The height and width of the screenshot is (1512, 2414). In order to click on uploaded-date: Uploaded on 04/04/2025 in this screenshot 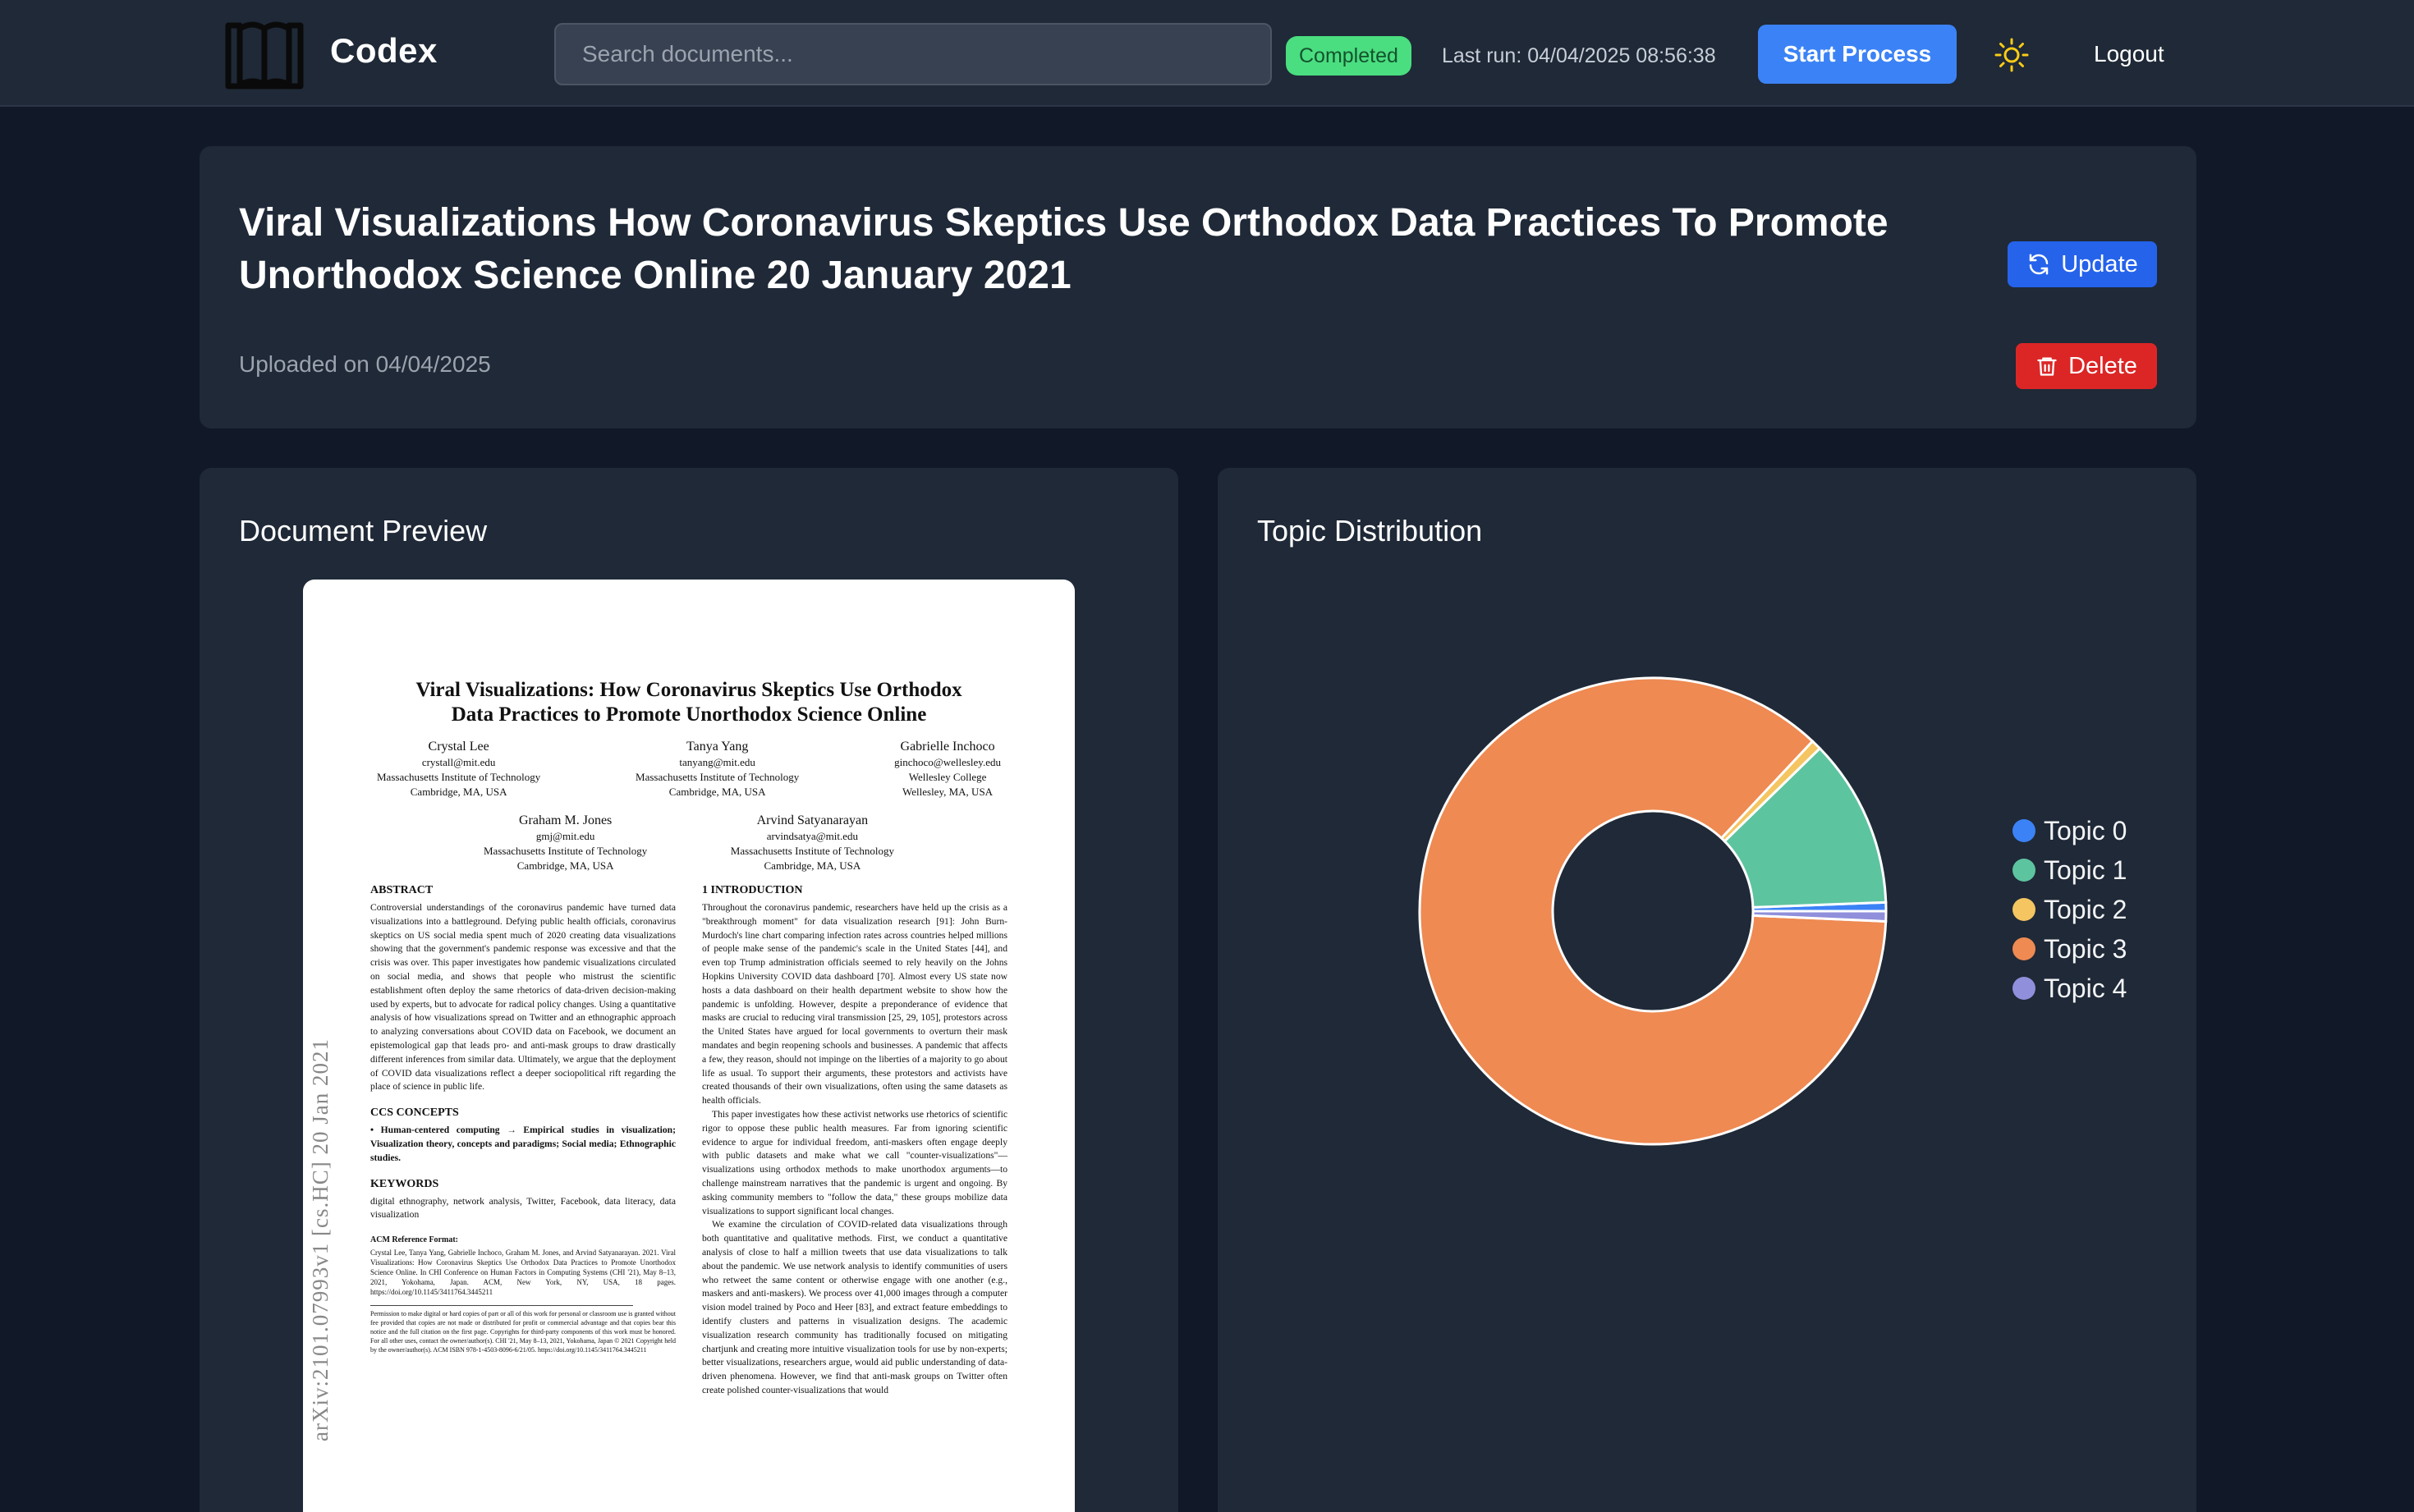, I will do `click(365, 364)`.